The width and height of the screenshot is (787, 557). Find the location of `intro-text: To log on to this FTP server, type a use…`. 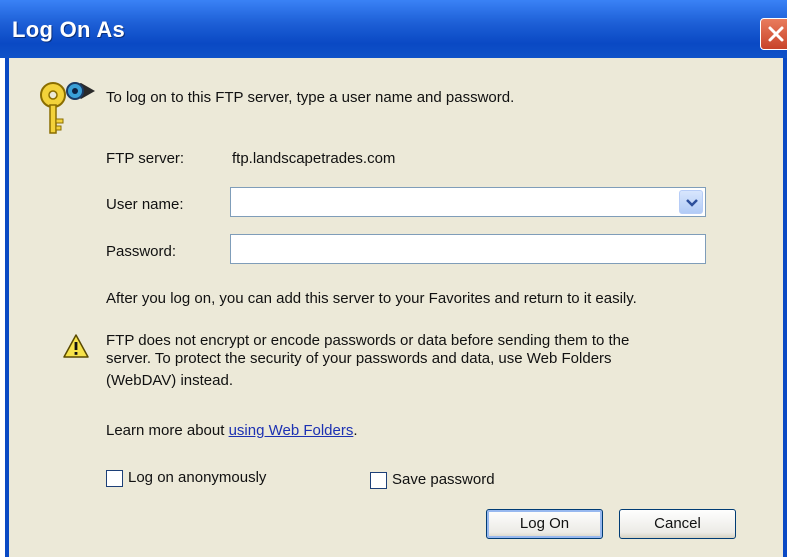

intro-text: To log on to this FTP server, type a use… is located at coordinates (310, 97).